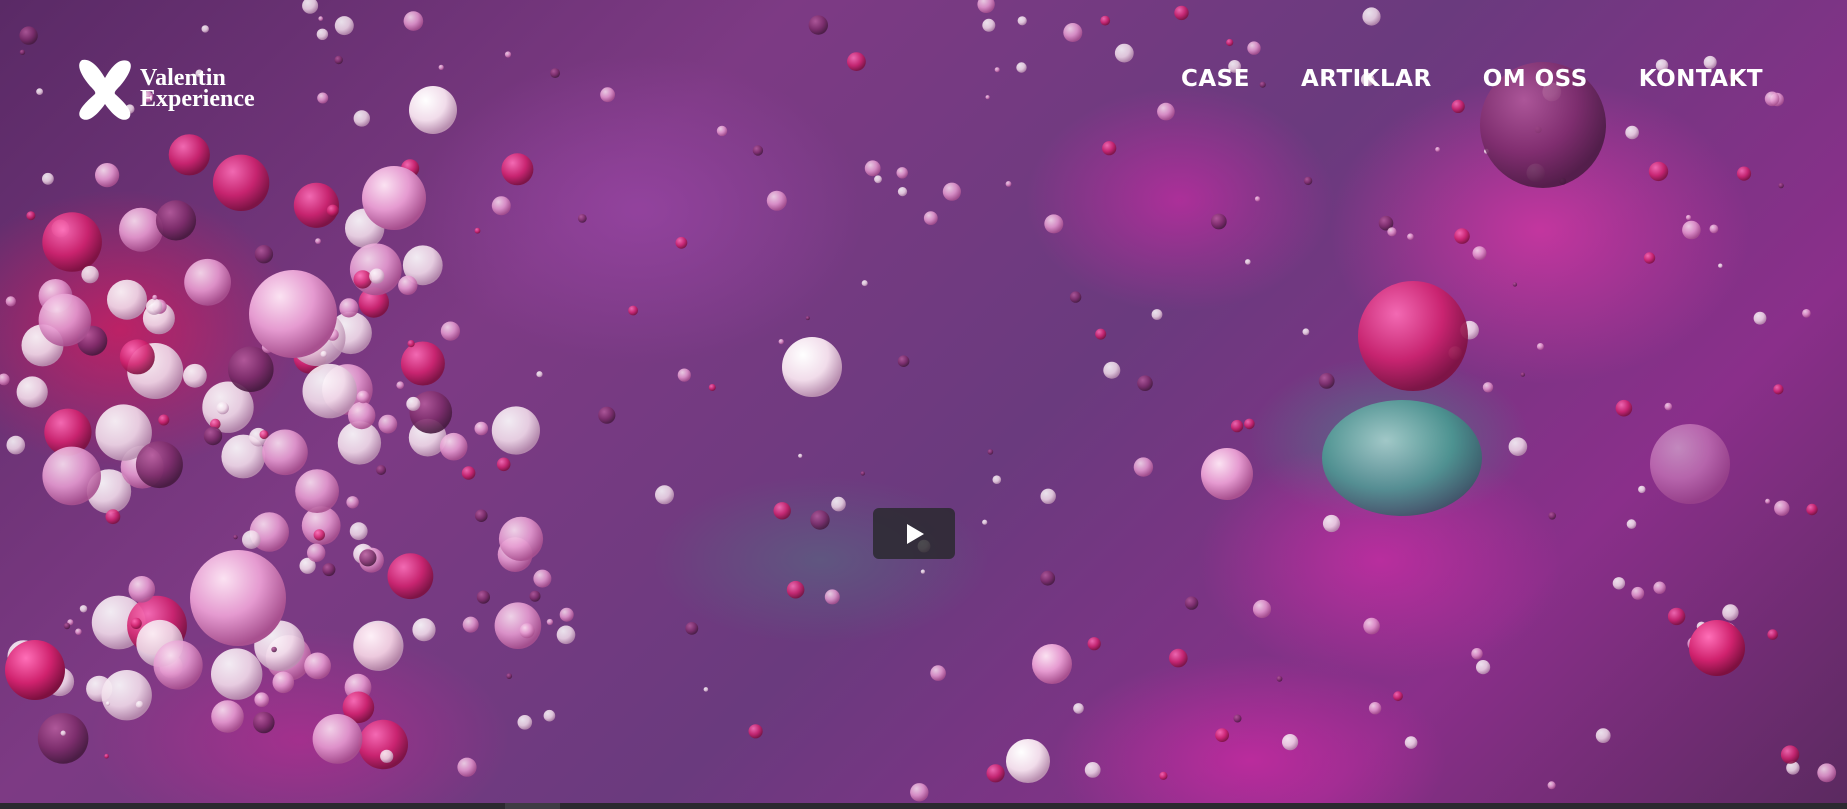  What do you see at coordinates (105, 89) in the screenshot?
I see `x-logo-icon` at bounding box center [105, 89].